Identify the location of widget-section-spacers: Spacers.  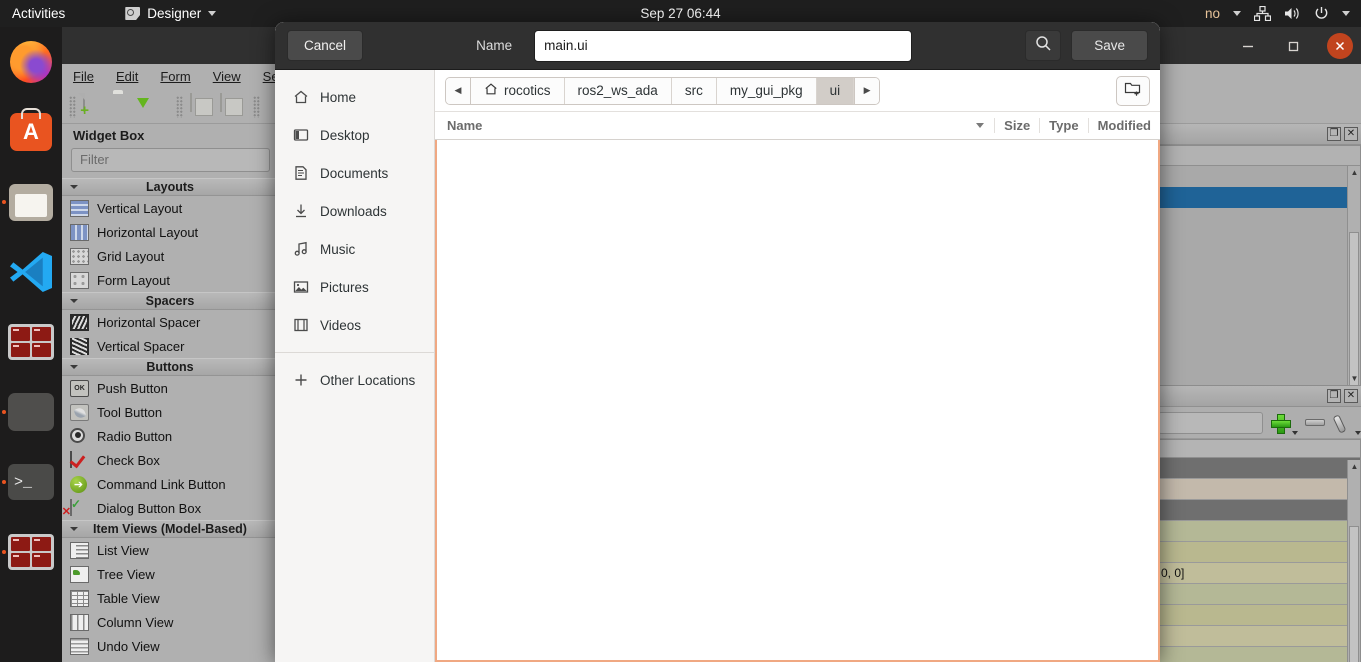
(170, 301).